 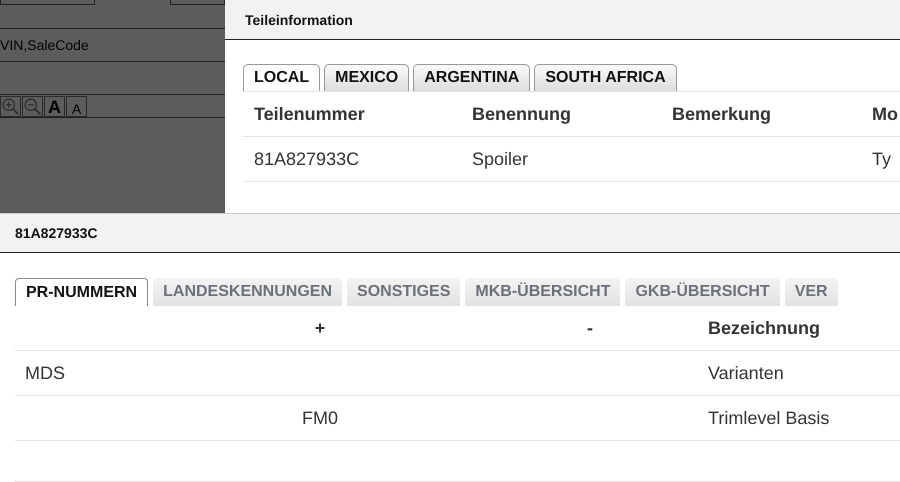 I want to click on tab: LANDESKENNUNGEN, so click(x=247, y=292).